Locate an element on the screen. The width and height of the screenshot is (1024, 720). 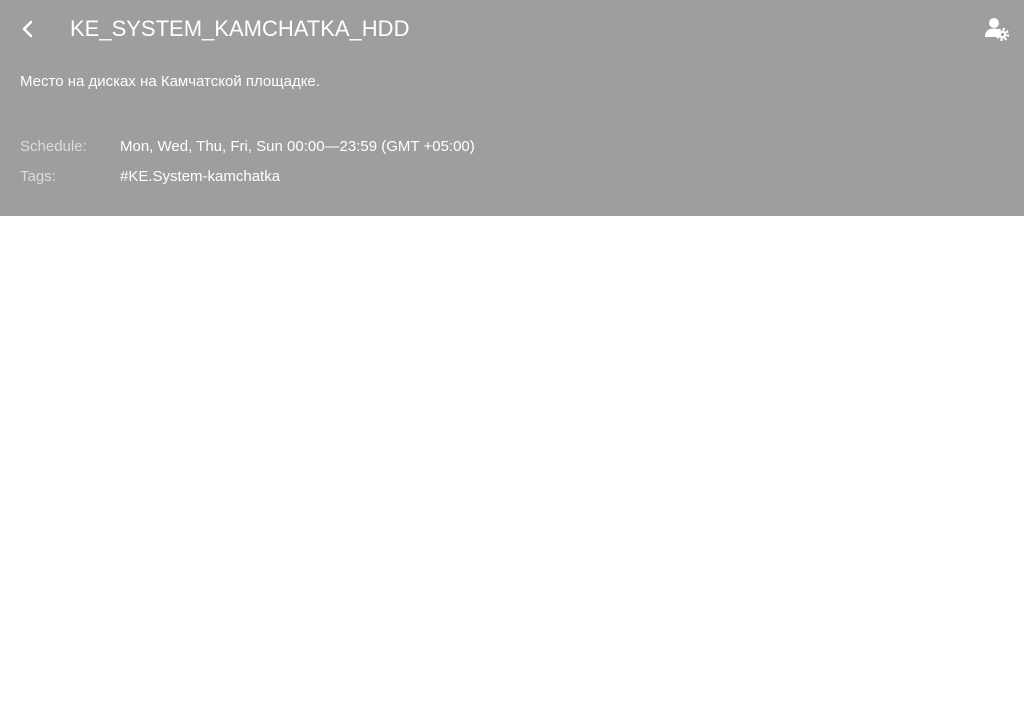
tag-link: #KE.System-kamchatka is located at coordinates (200, 177).